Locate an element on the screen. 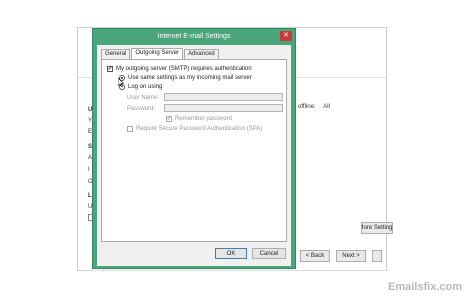 The width and height of the screenshot is (474, 300). log-on-using-option: Log on using is located at coordinates (140, 87).